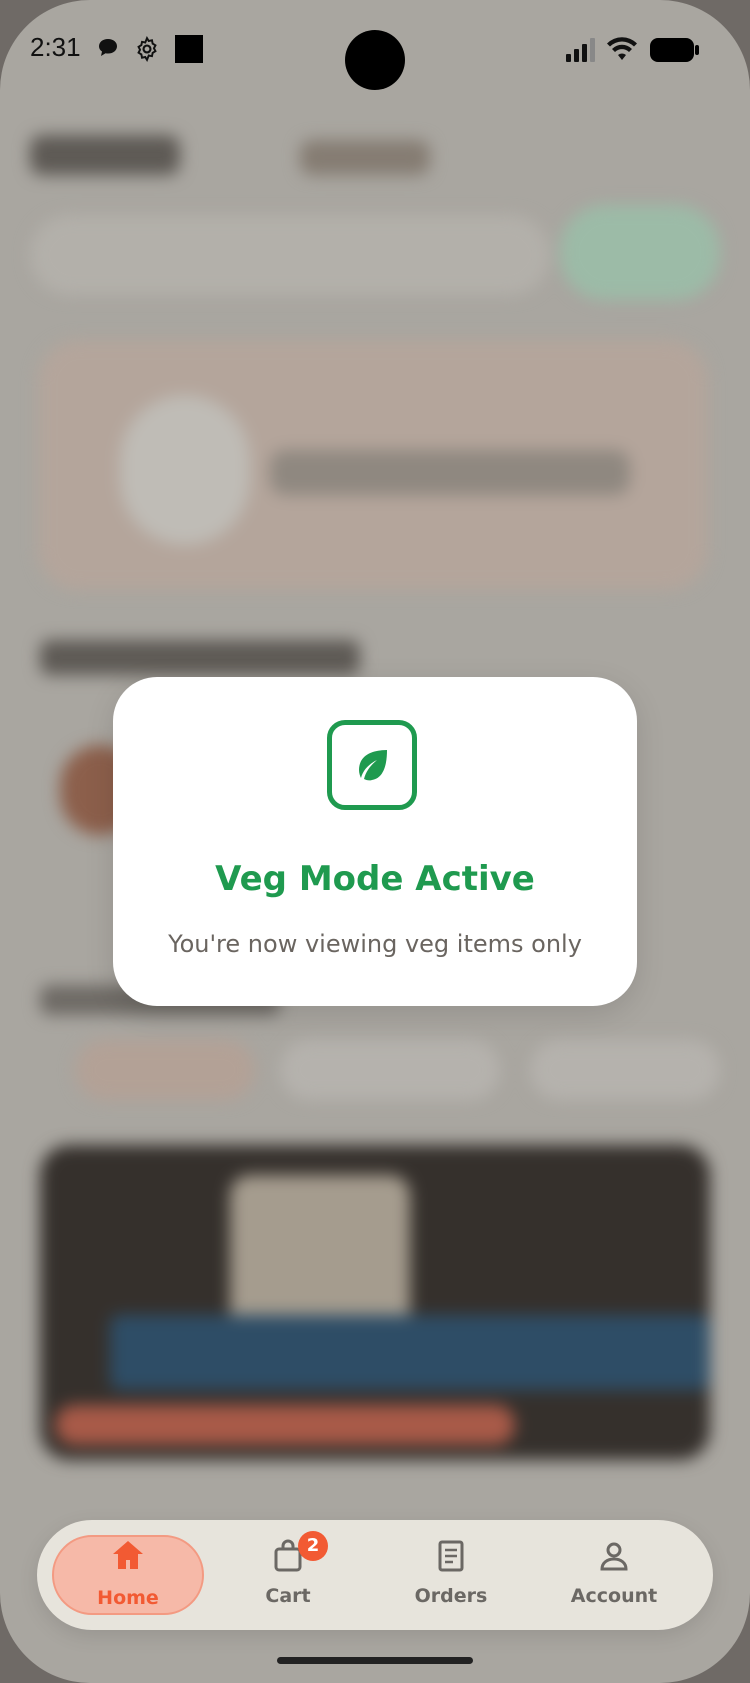 Image resolution: width=750 pixels, height=1683 pixels. What do you see at coordinates (640, 252) in the screenshot?
I see `blurred-veg-toggle` at bounding box center [640, 252].